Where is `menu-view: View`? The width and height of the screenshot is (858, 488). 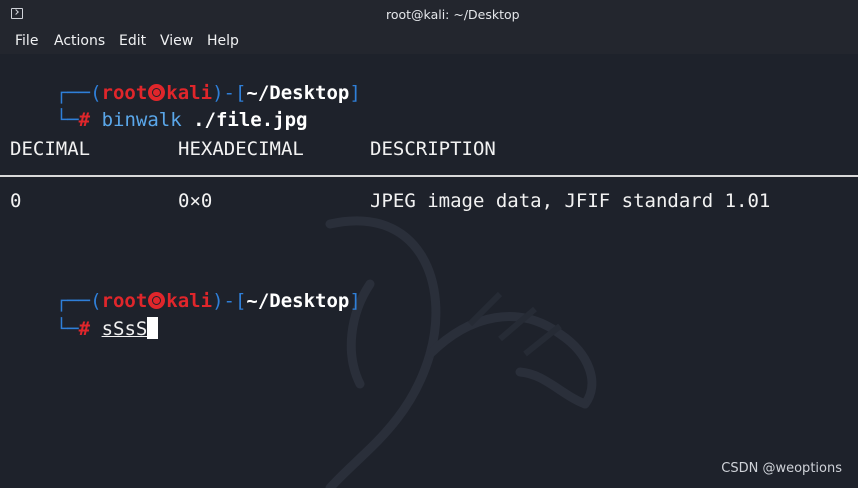 menu-view: View is located at coordinates (176, 41).